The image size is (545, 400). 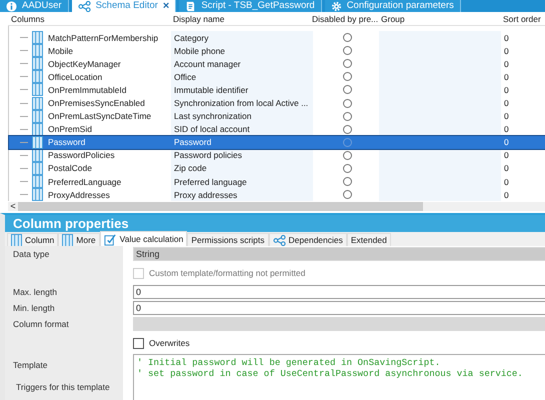 What do you see at coordinates (185, 77) in the screenshot?
I see `display-name: Office` at bounding box center [185, 77].